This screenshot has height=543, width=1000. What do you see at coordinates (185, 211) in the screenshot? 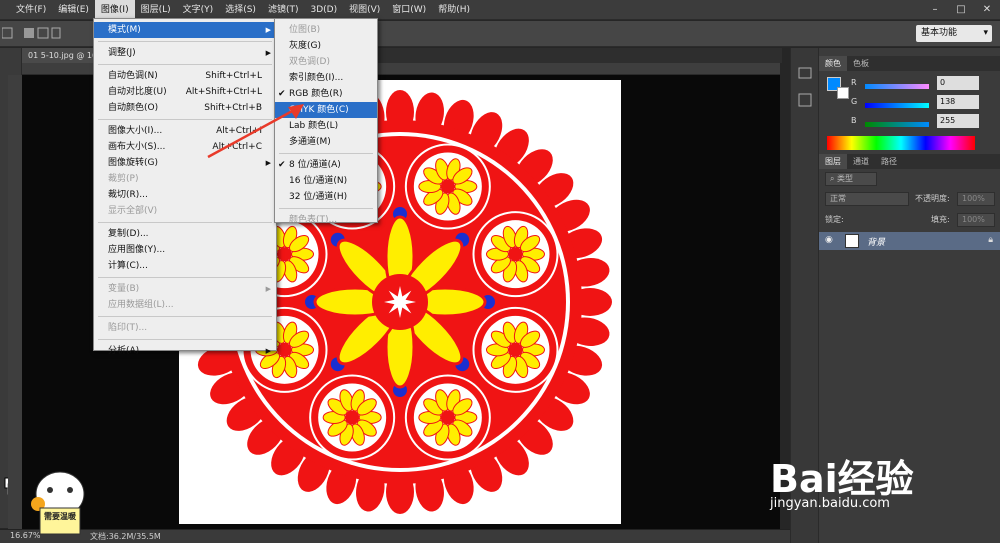
I see `image-menu-item-13: 显示全部(V)` at bounding box center [185, 211].